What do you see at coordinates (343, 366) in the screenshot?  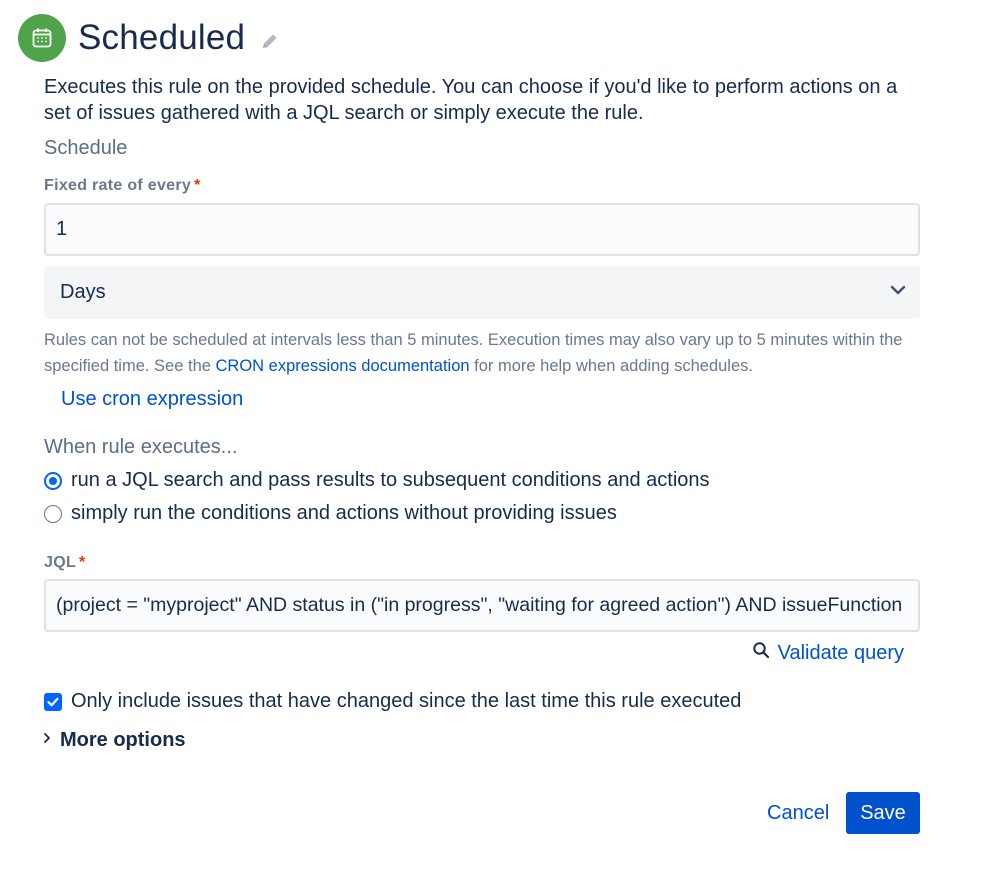 I see `cron-docs-link: CRON expressions documentation` at bounding box center [343, 366].